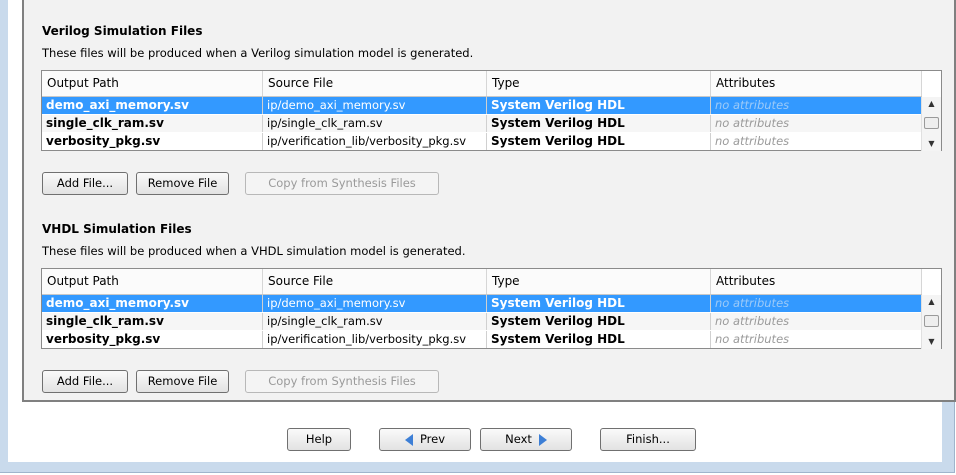 Image resolution: width=956 pixels, height=475 pixels. I want to click on prev-button: Prev, so click(425, 439).